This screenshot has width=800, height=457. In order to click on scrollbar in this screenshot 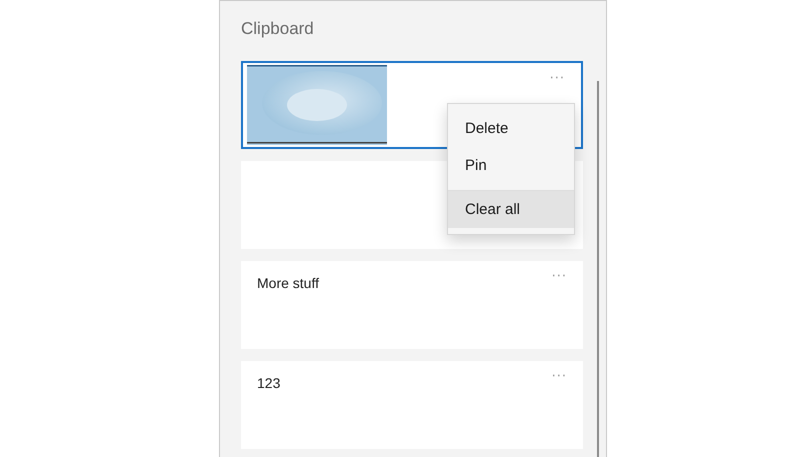, I will do `click(598, 269)`.